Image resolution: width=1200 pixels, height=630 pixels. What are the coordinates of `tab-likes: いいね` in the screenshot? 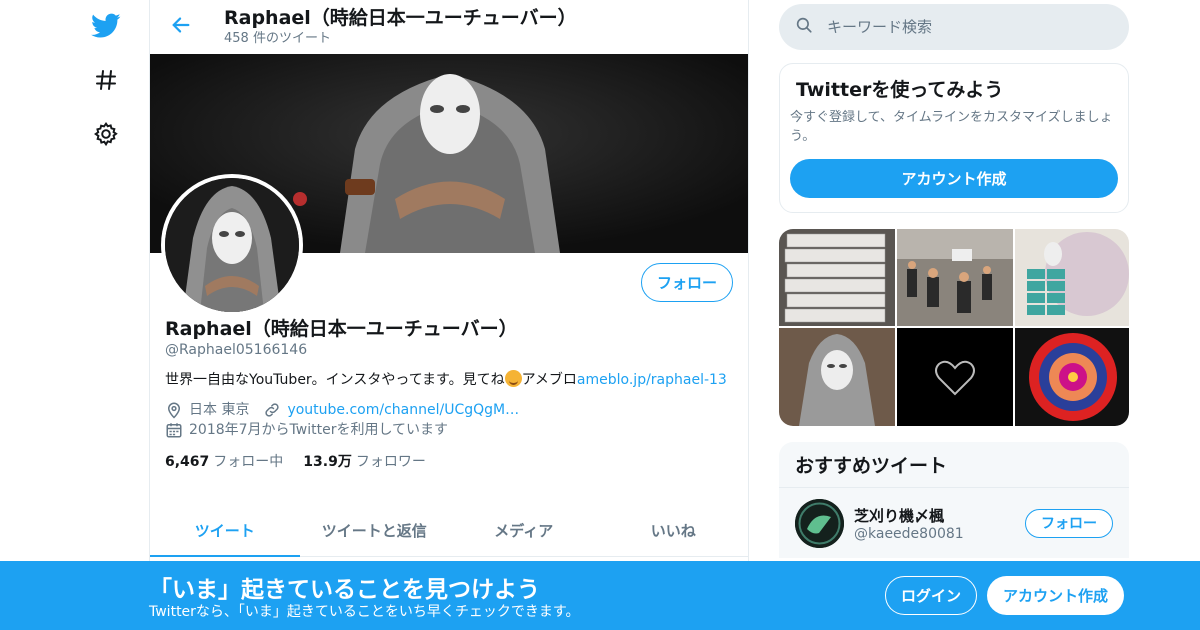 It's located at (674, 530).